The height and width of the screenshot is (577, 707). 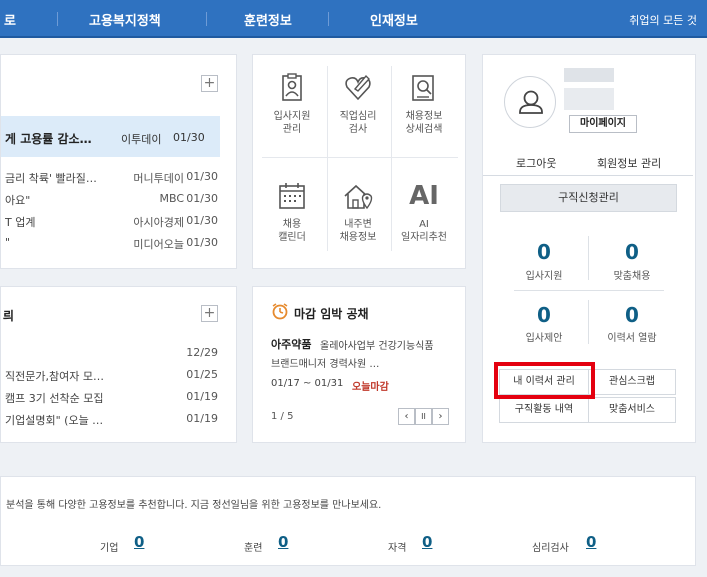 I want to click on rec-company-label: 기업, so click(x=109, y=548).